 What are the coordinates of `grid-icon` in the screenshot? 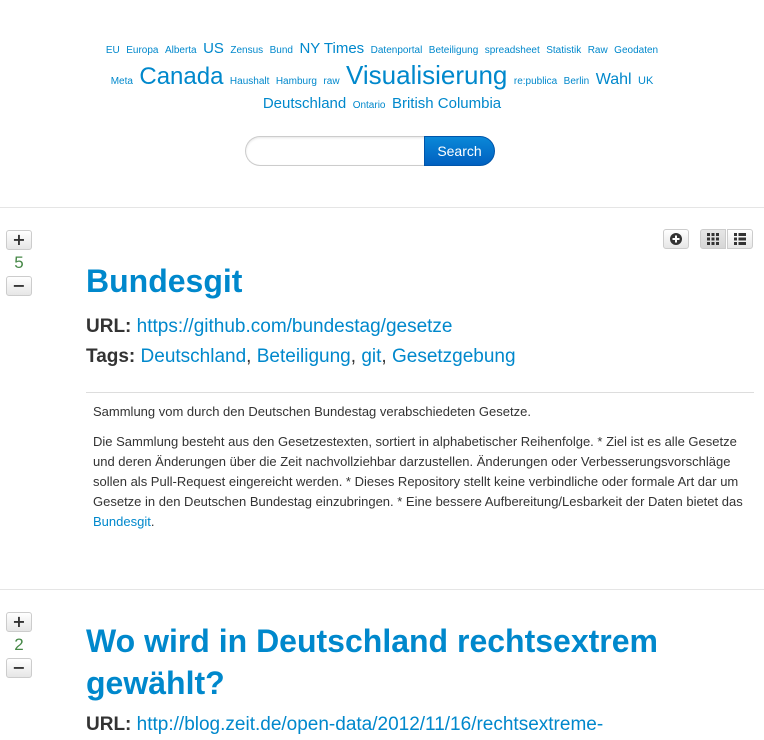 It's located at (713, 239).